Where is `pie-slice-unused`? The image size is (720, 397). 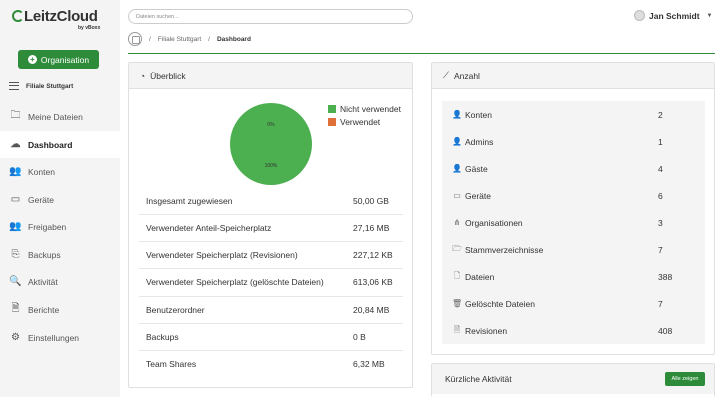 pie-slice-unused is located at coordinates (271, 144).